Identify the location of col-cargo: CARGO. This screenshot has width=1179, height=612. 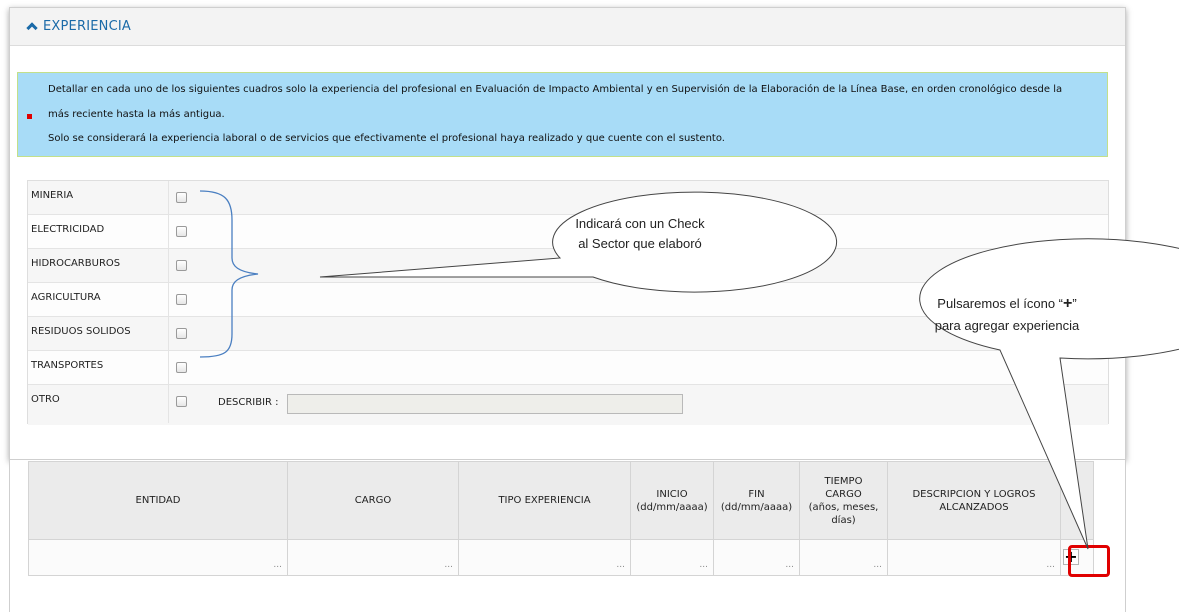
(373, 500).